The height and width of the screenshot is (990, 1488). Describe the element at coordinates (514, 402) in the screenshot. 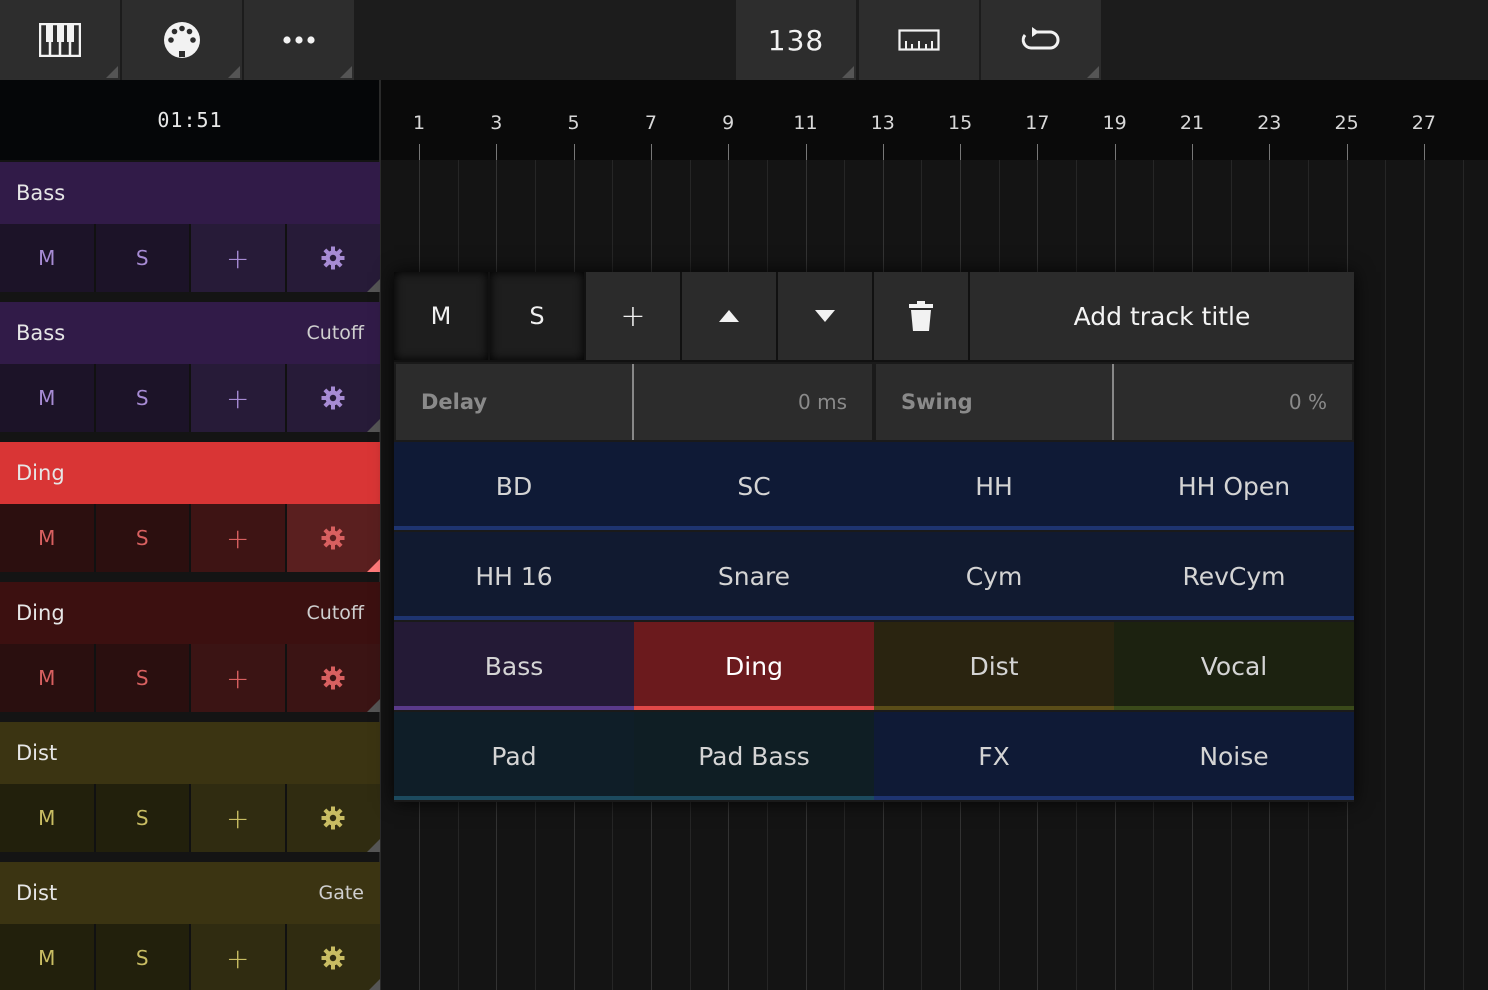

I see `delay-label-cell: Delay` at that location.